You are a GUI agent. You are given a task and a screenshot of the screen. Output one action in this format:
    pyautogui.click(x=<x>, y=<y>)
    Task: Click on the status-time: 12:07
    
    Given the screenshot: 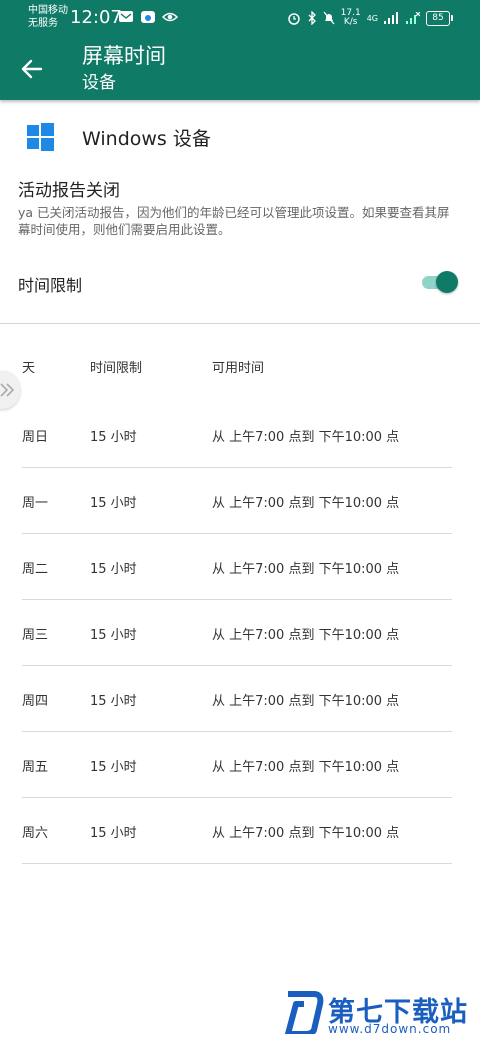 What is the action you would take?
    pyautogui.click(x=96, y=17)
    